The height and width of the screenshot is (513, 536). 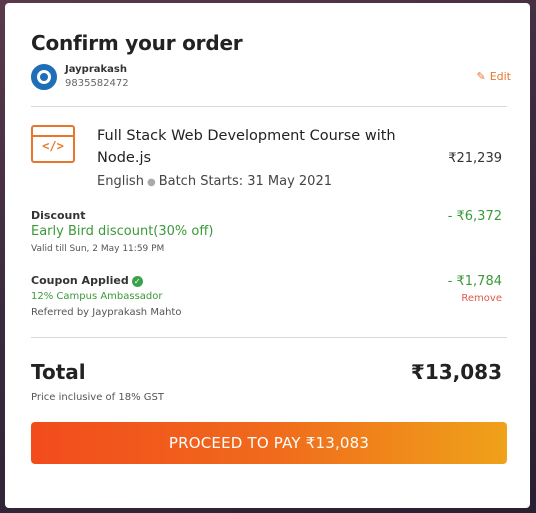 What do you see at coordinates (481, 298) in the screenshot?
I see `remove-coupon-button: Remove` at bounding box center [481, 298].